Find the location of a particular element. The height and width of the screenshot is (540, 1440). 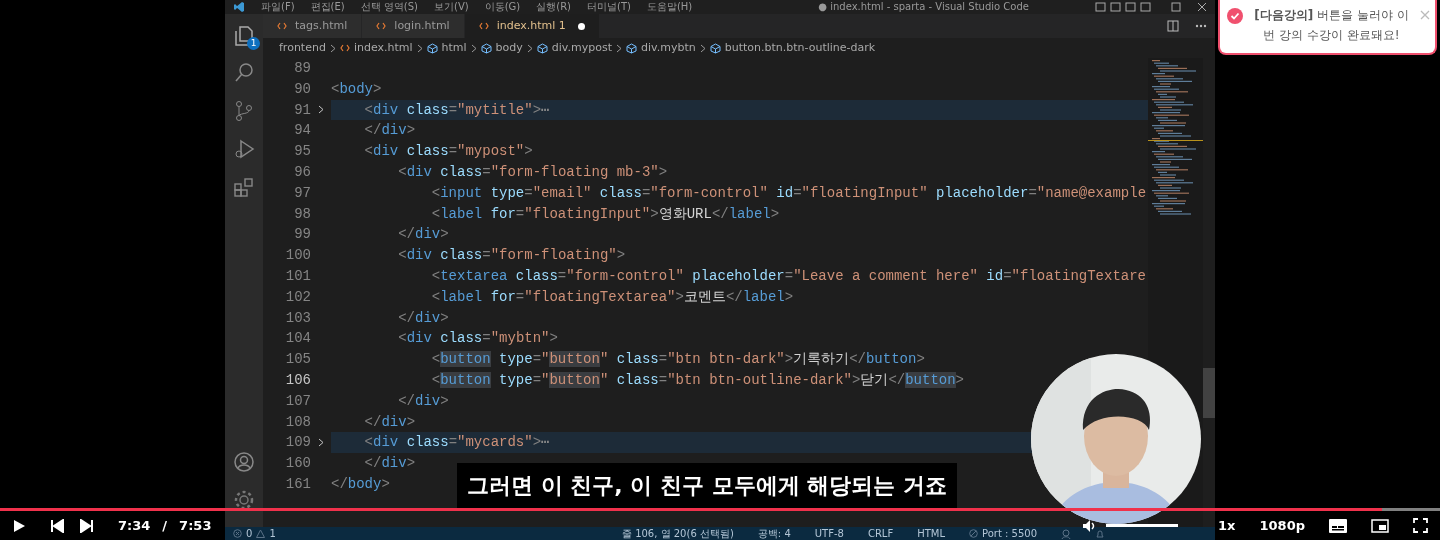

speed-button: 1x is located at coordinates (1227, 525).